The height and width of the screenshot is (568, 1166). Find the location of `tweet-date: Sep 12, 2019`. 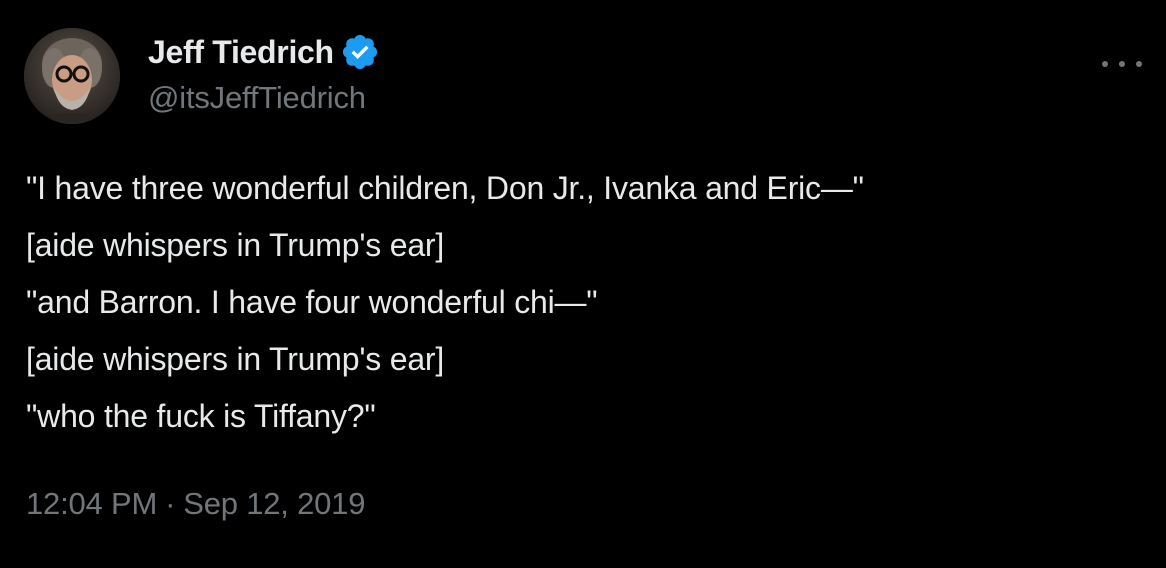

tweet-date: Sep 12, 2019 is located at coordinates (274, 503).